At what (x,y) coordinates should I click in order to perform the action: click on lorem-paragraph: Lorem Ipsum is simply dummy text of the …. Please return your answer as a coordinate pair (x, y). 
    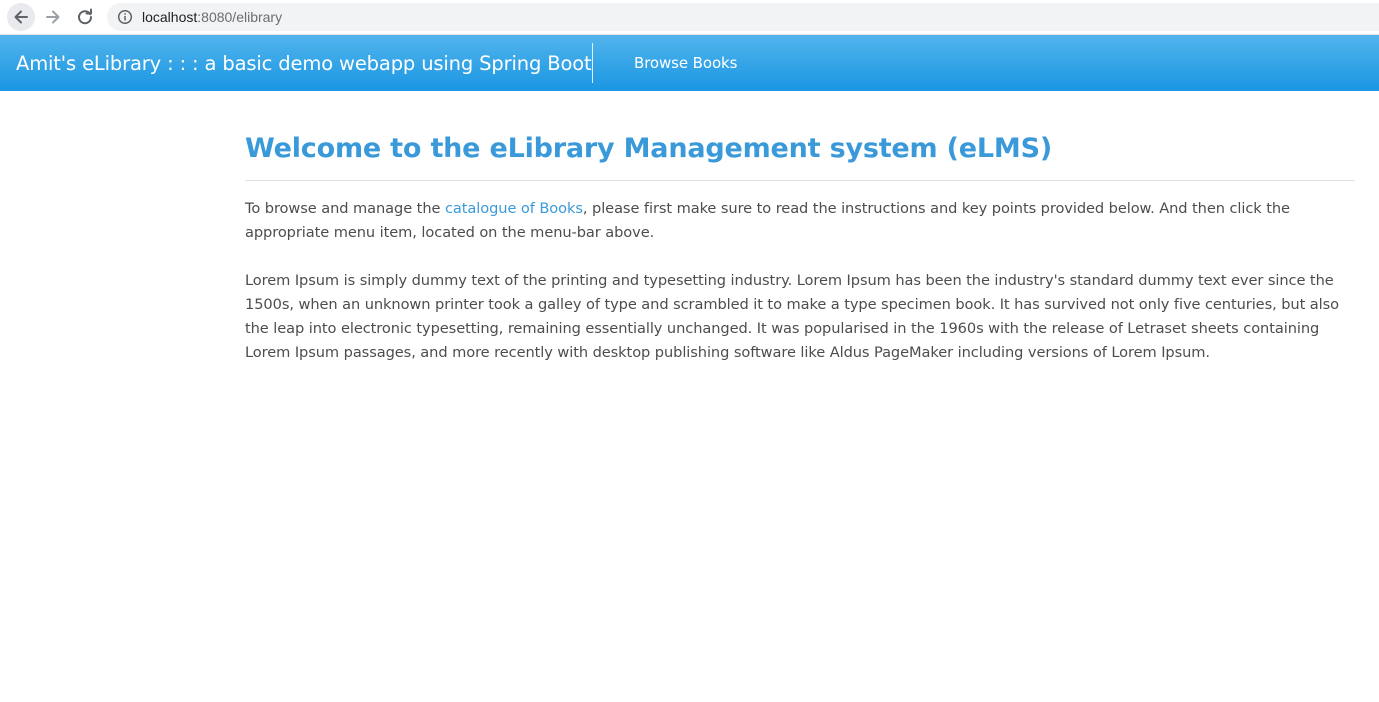
    Looking at the image, I should click on (792, 316).